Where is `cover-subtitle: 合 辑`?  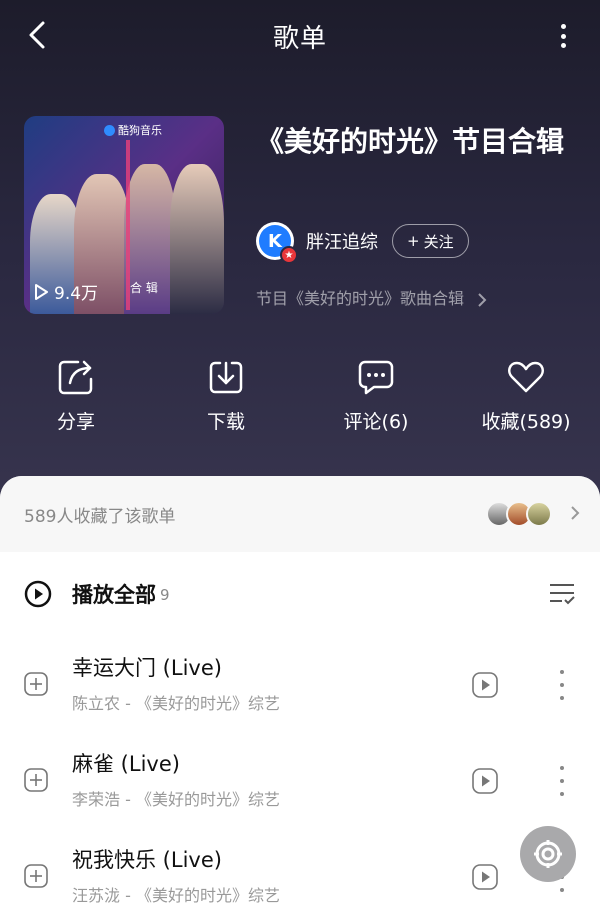 cover-subtitle: 合 辑 is located at coordinates (144, 288).